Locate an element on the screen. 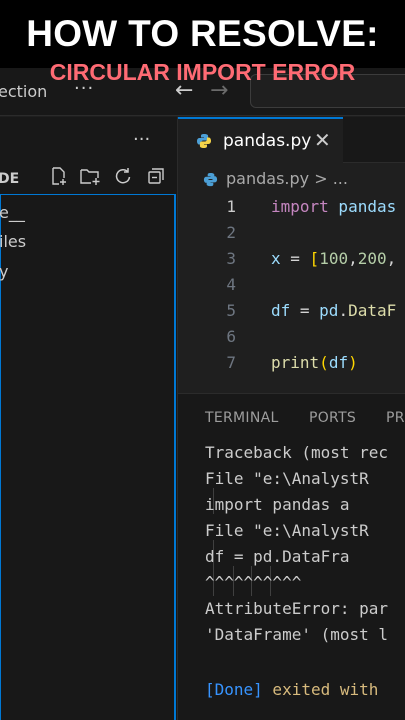 This screenshot has height=720, width=405. new-folder-icon is located at coordinates (90, 177).